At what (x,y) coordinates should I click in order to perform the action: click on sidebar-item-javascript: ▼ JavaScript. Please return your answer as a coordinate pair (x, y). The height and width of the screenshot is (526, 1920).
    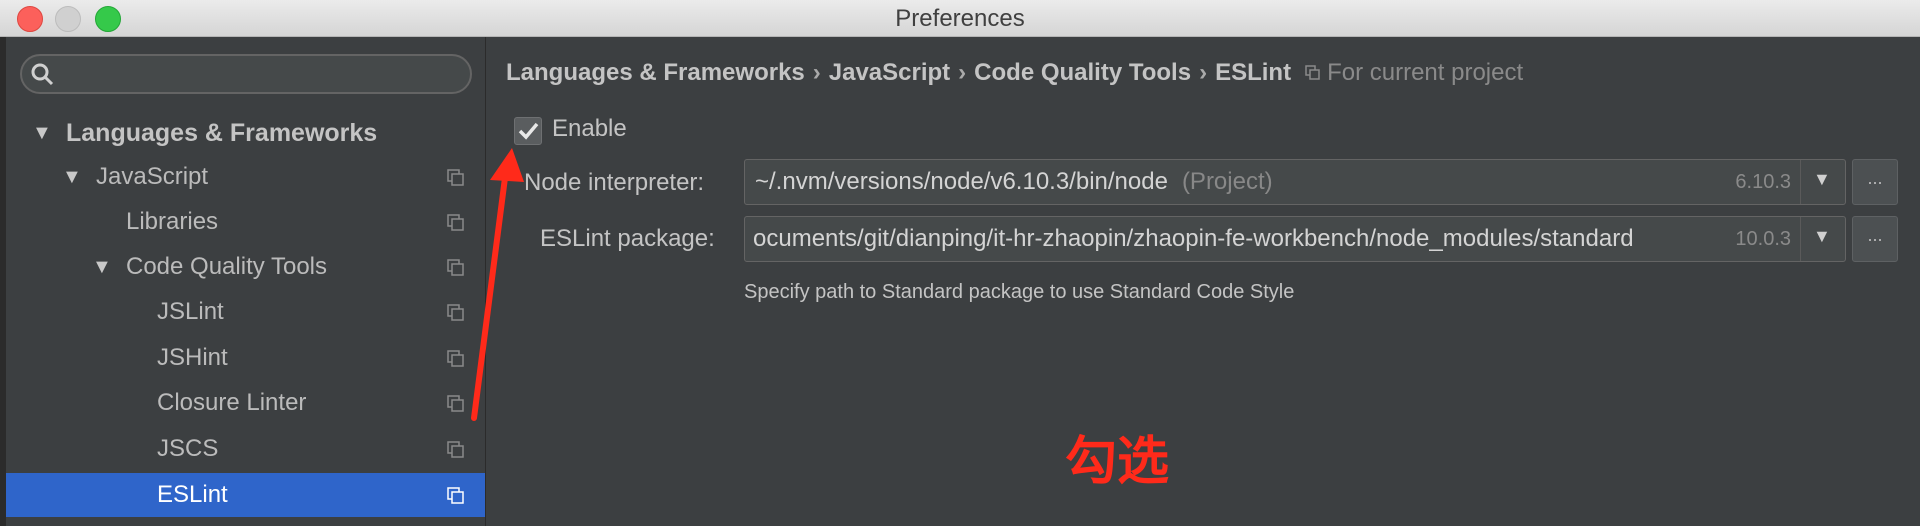
    Looking at the image, I should click on (245, 177).